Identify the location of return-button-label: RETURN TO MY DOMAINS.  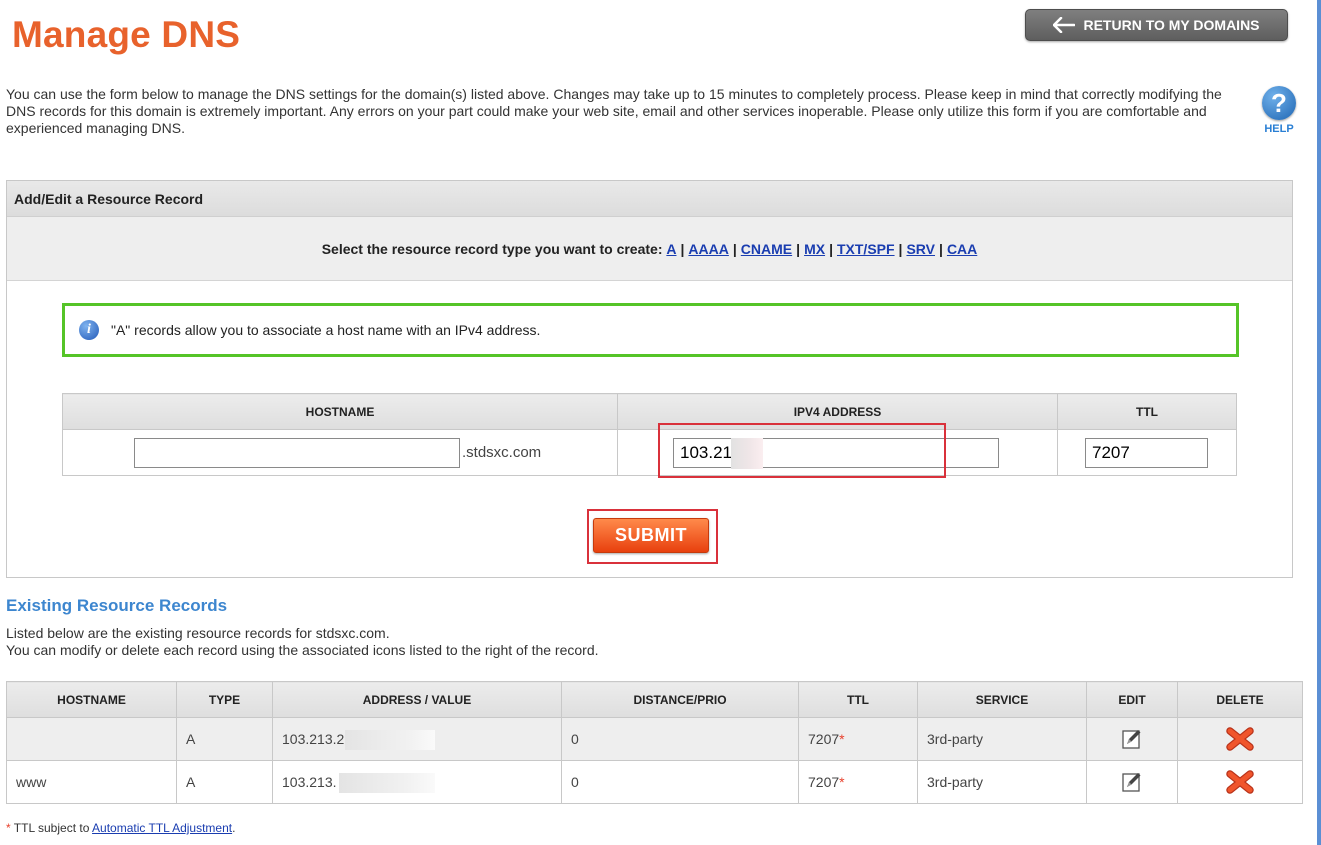
(1171, 25).